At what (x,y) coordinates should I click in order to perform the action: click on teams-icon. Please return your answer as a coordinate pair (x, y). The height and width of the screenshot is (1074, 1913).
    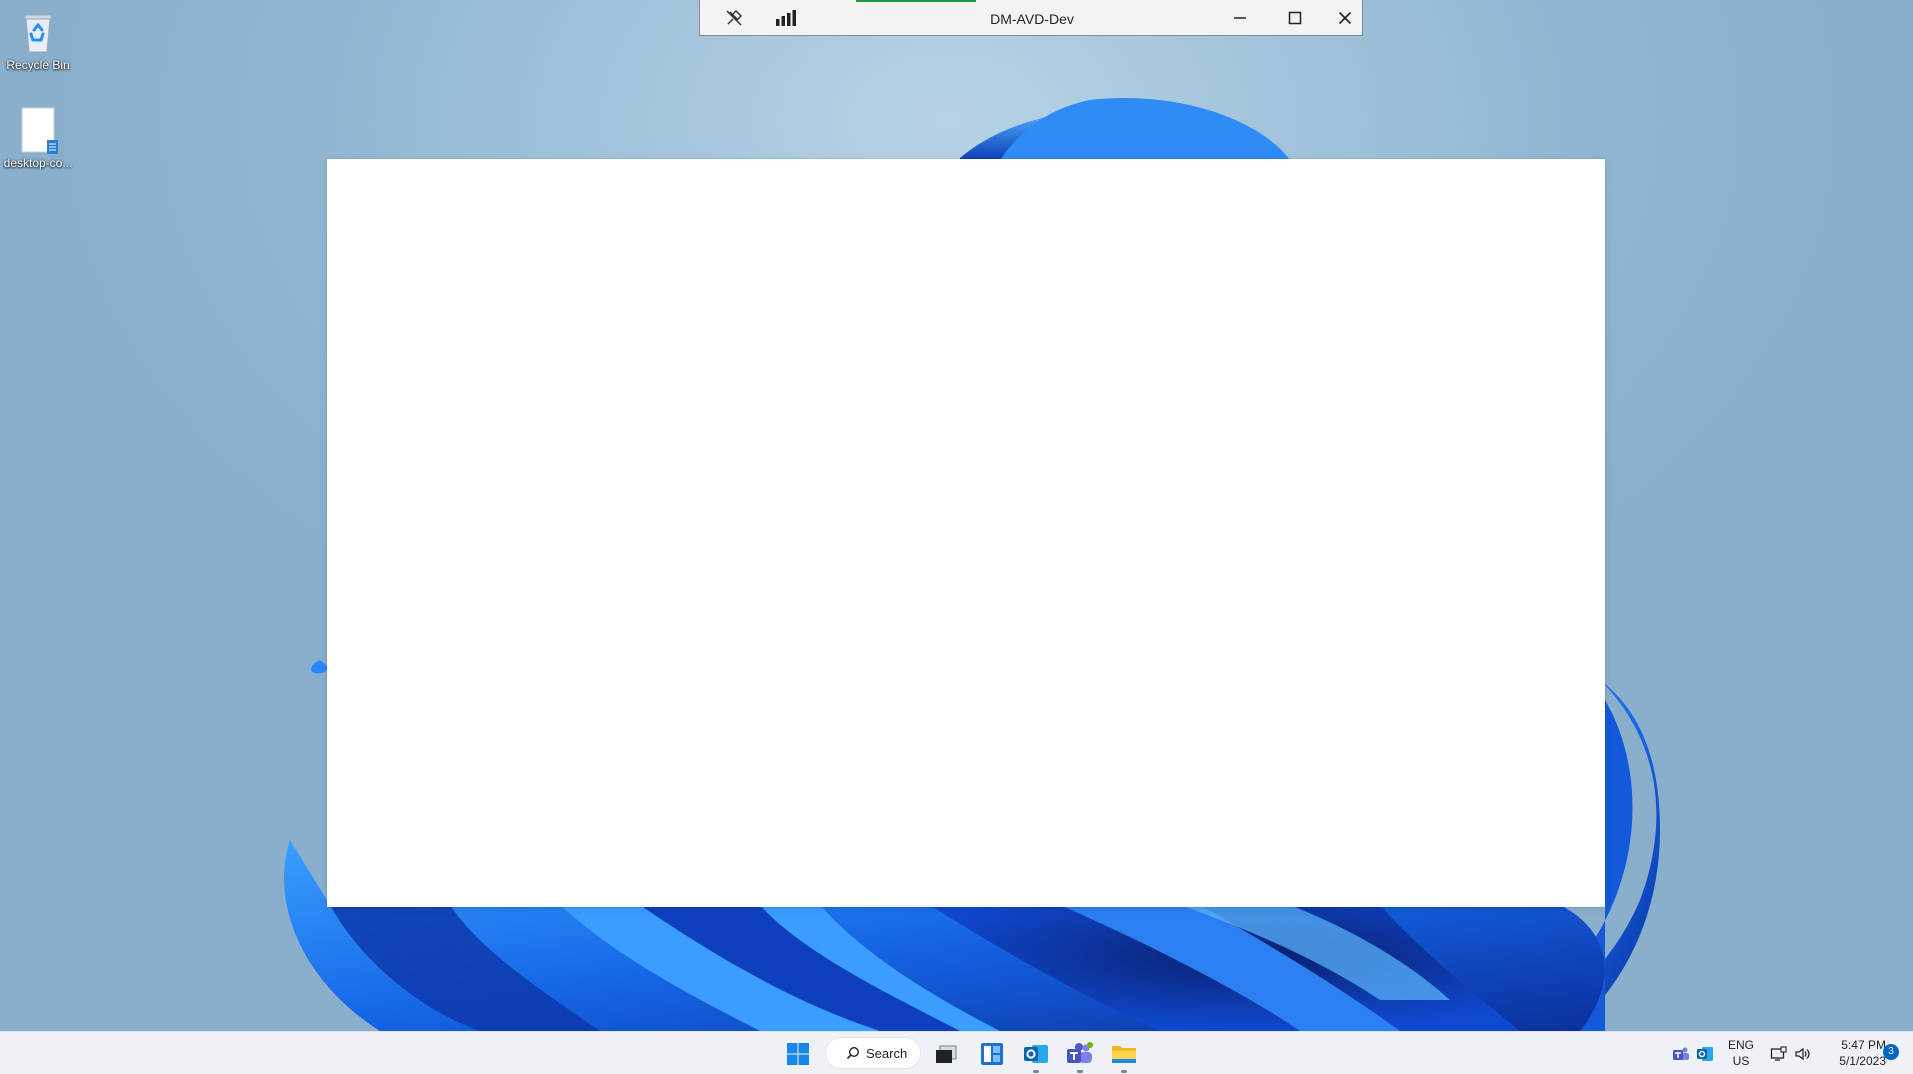
    Looking at the image, I should click on (1080, 1052).